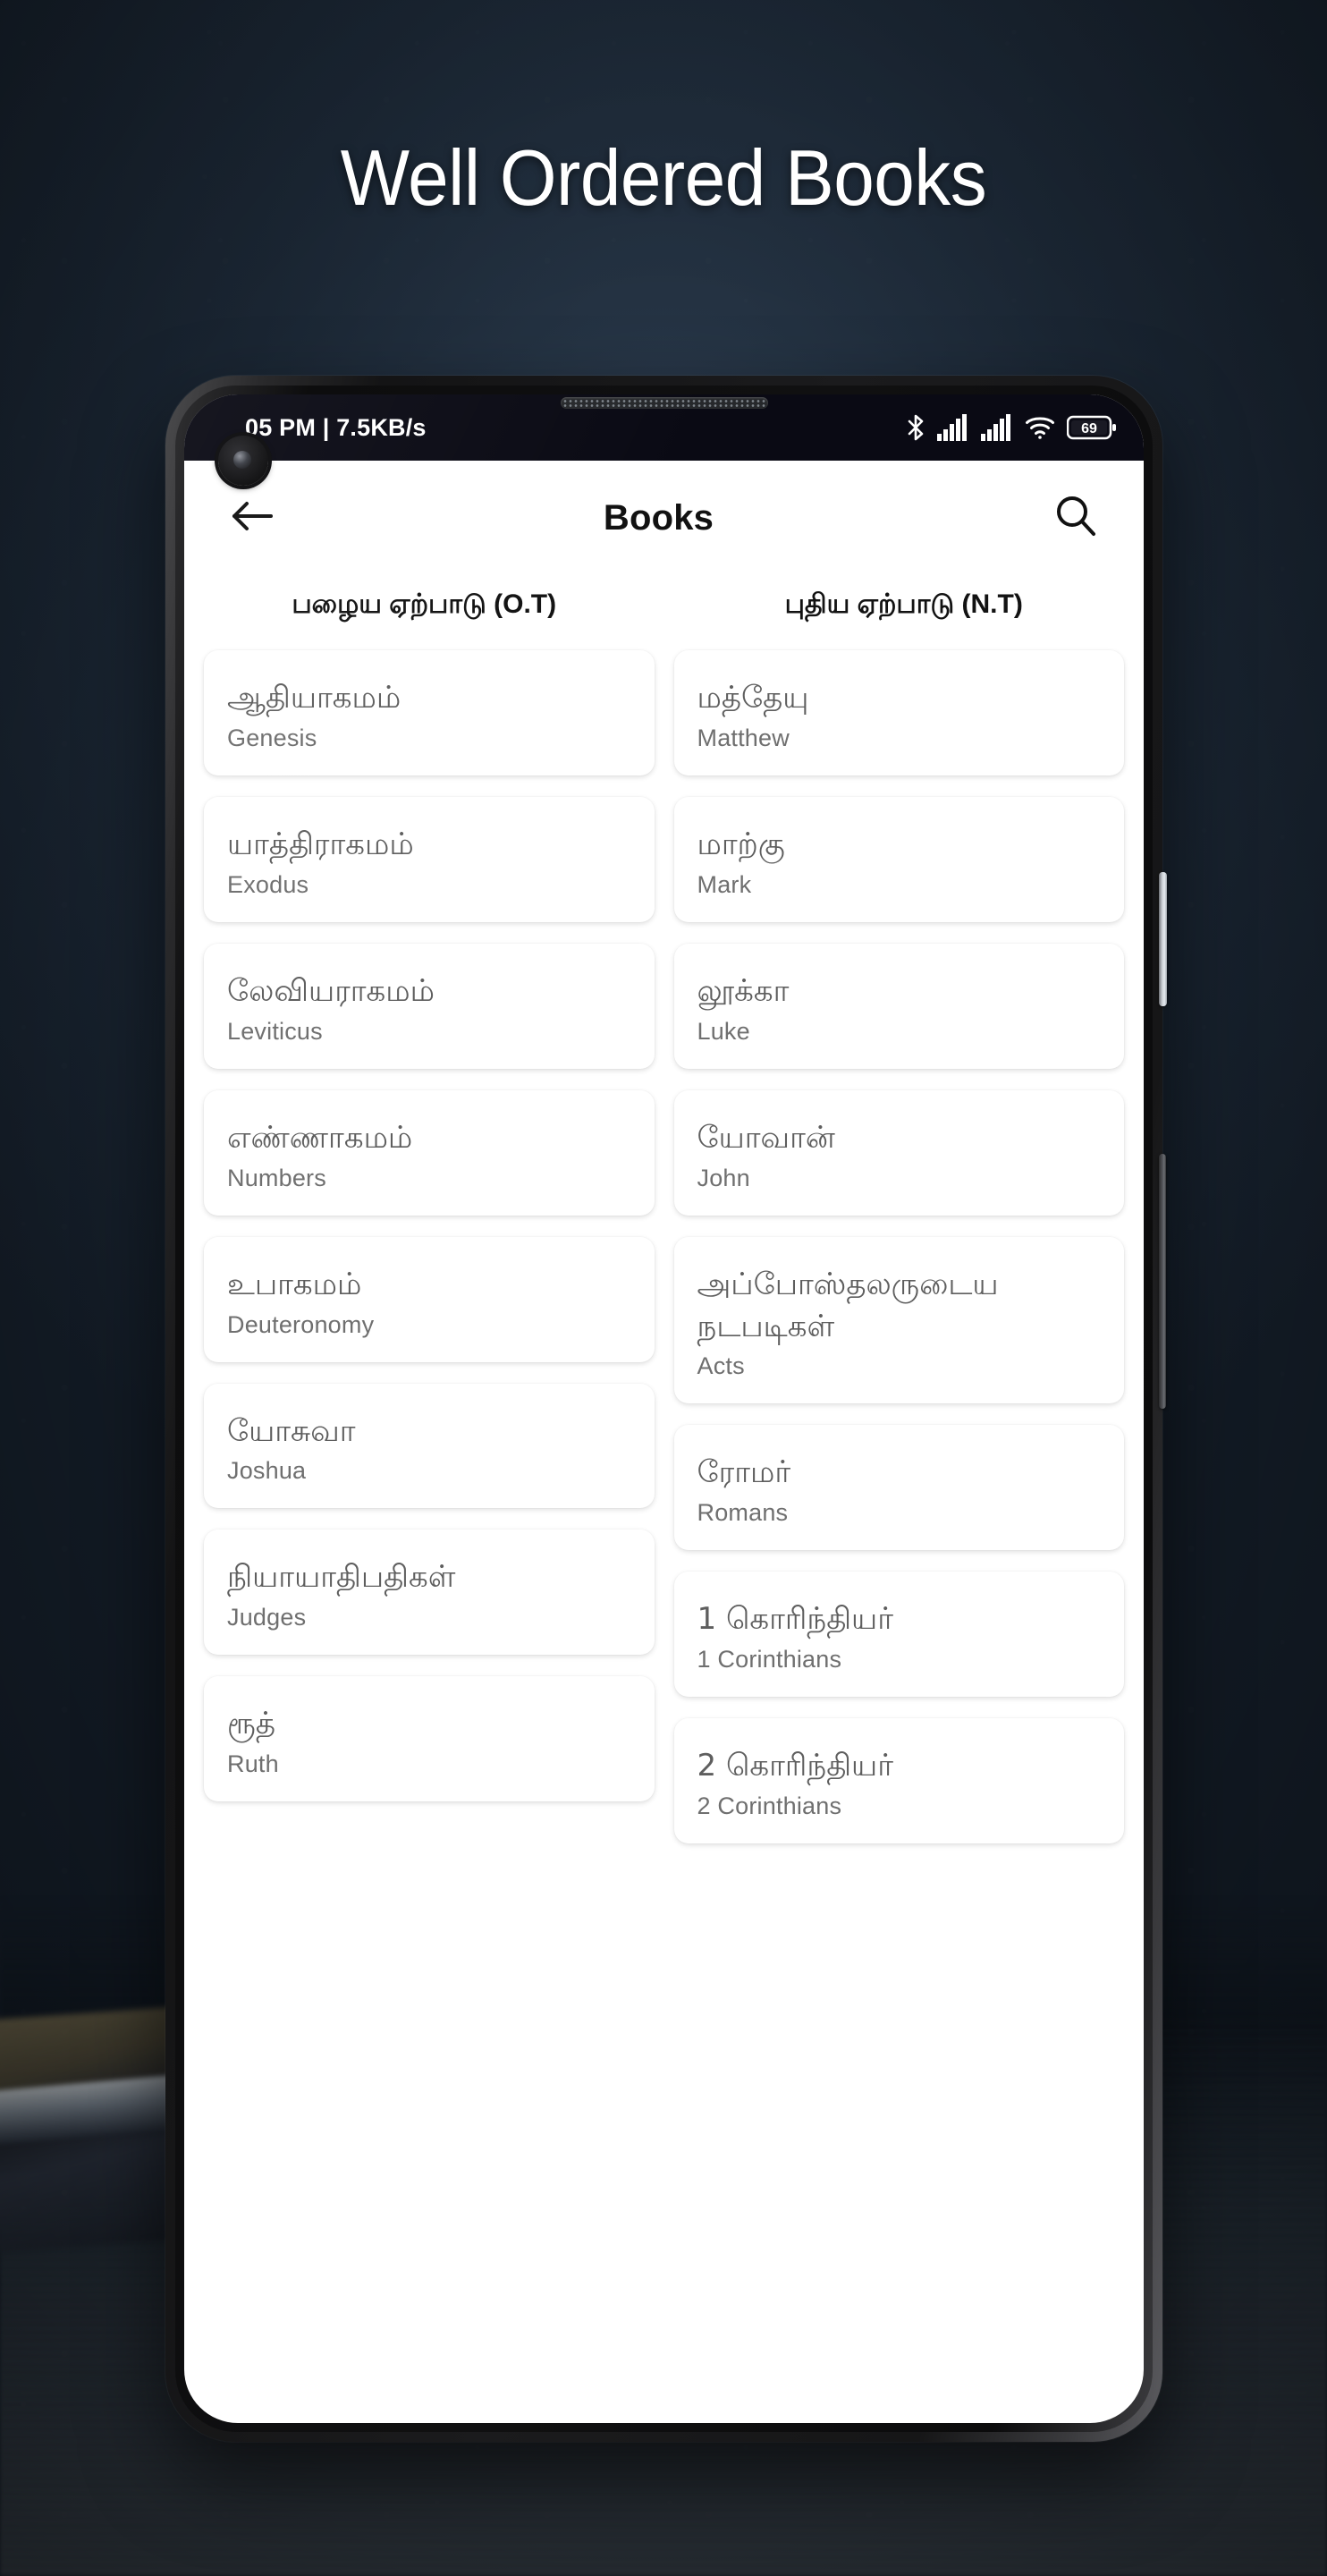  I want to click on book-name-english: Mark, so click(724, 884).